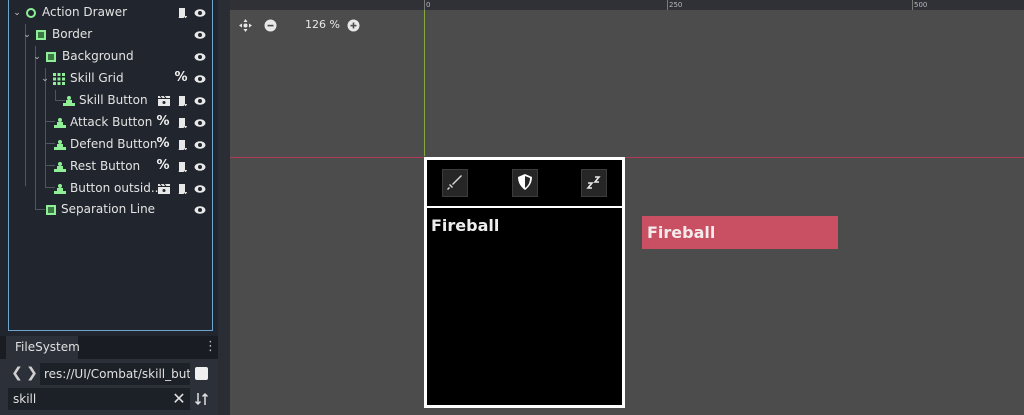 The image size is (1024, 415). Describe the element at coordinates (59, 79) in the screenshot. I see `grid-container-icon` at that location.